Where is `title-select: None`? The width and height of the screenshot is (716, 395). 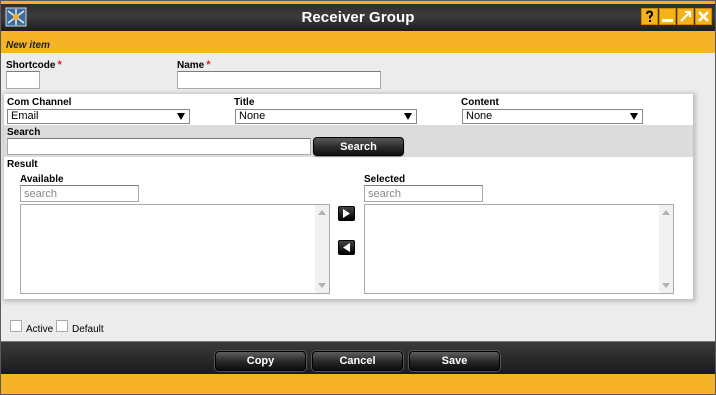 title-select: None is located at coordinates (326, 116).